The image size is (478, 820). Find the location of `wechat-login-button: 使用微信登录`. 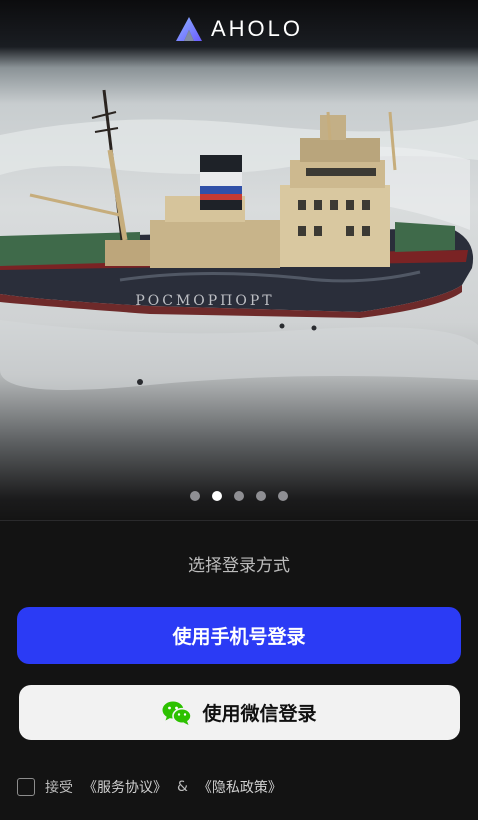

wechat-login-button: 使用微信登录 is located at coordinates (239, 712).